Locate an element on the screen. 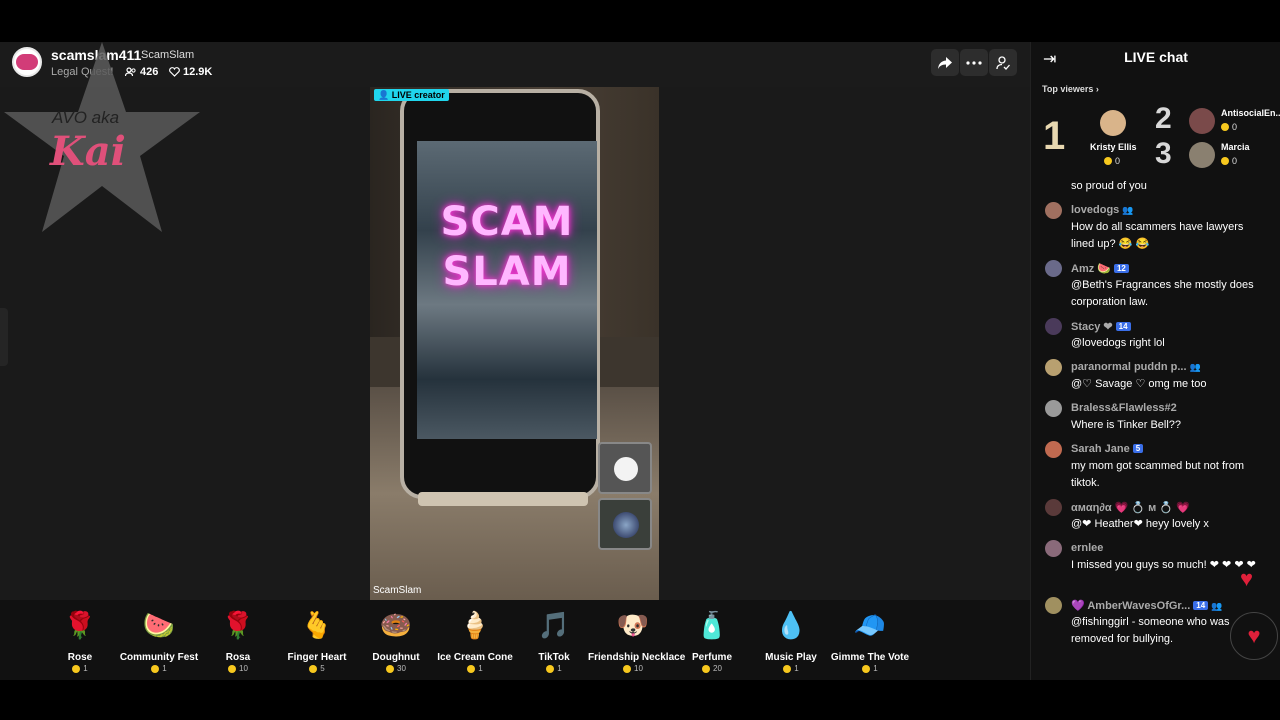 Image resolution: width=1280 pixels, height=720 pixels. heart-icon: ♥ is located at coordinates (1254, 635).